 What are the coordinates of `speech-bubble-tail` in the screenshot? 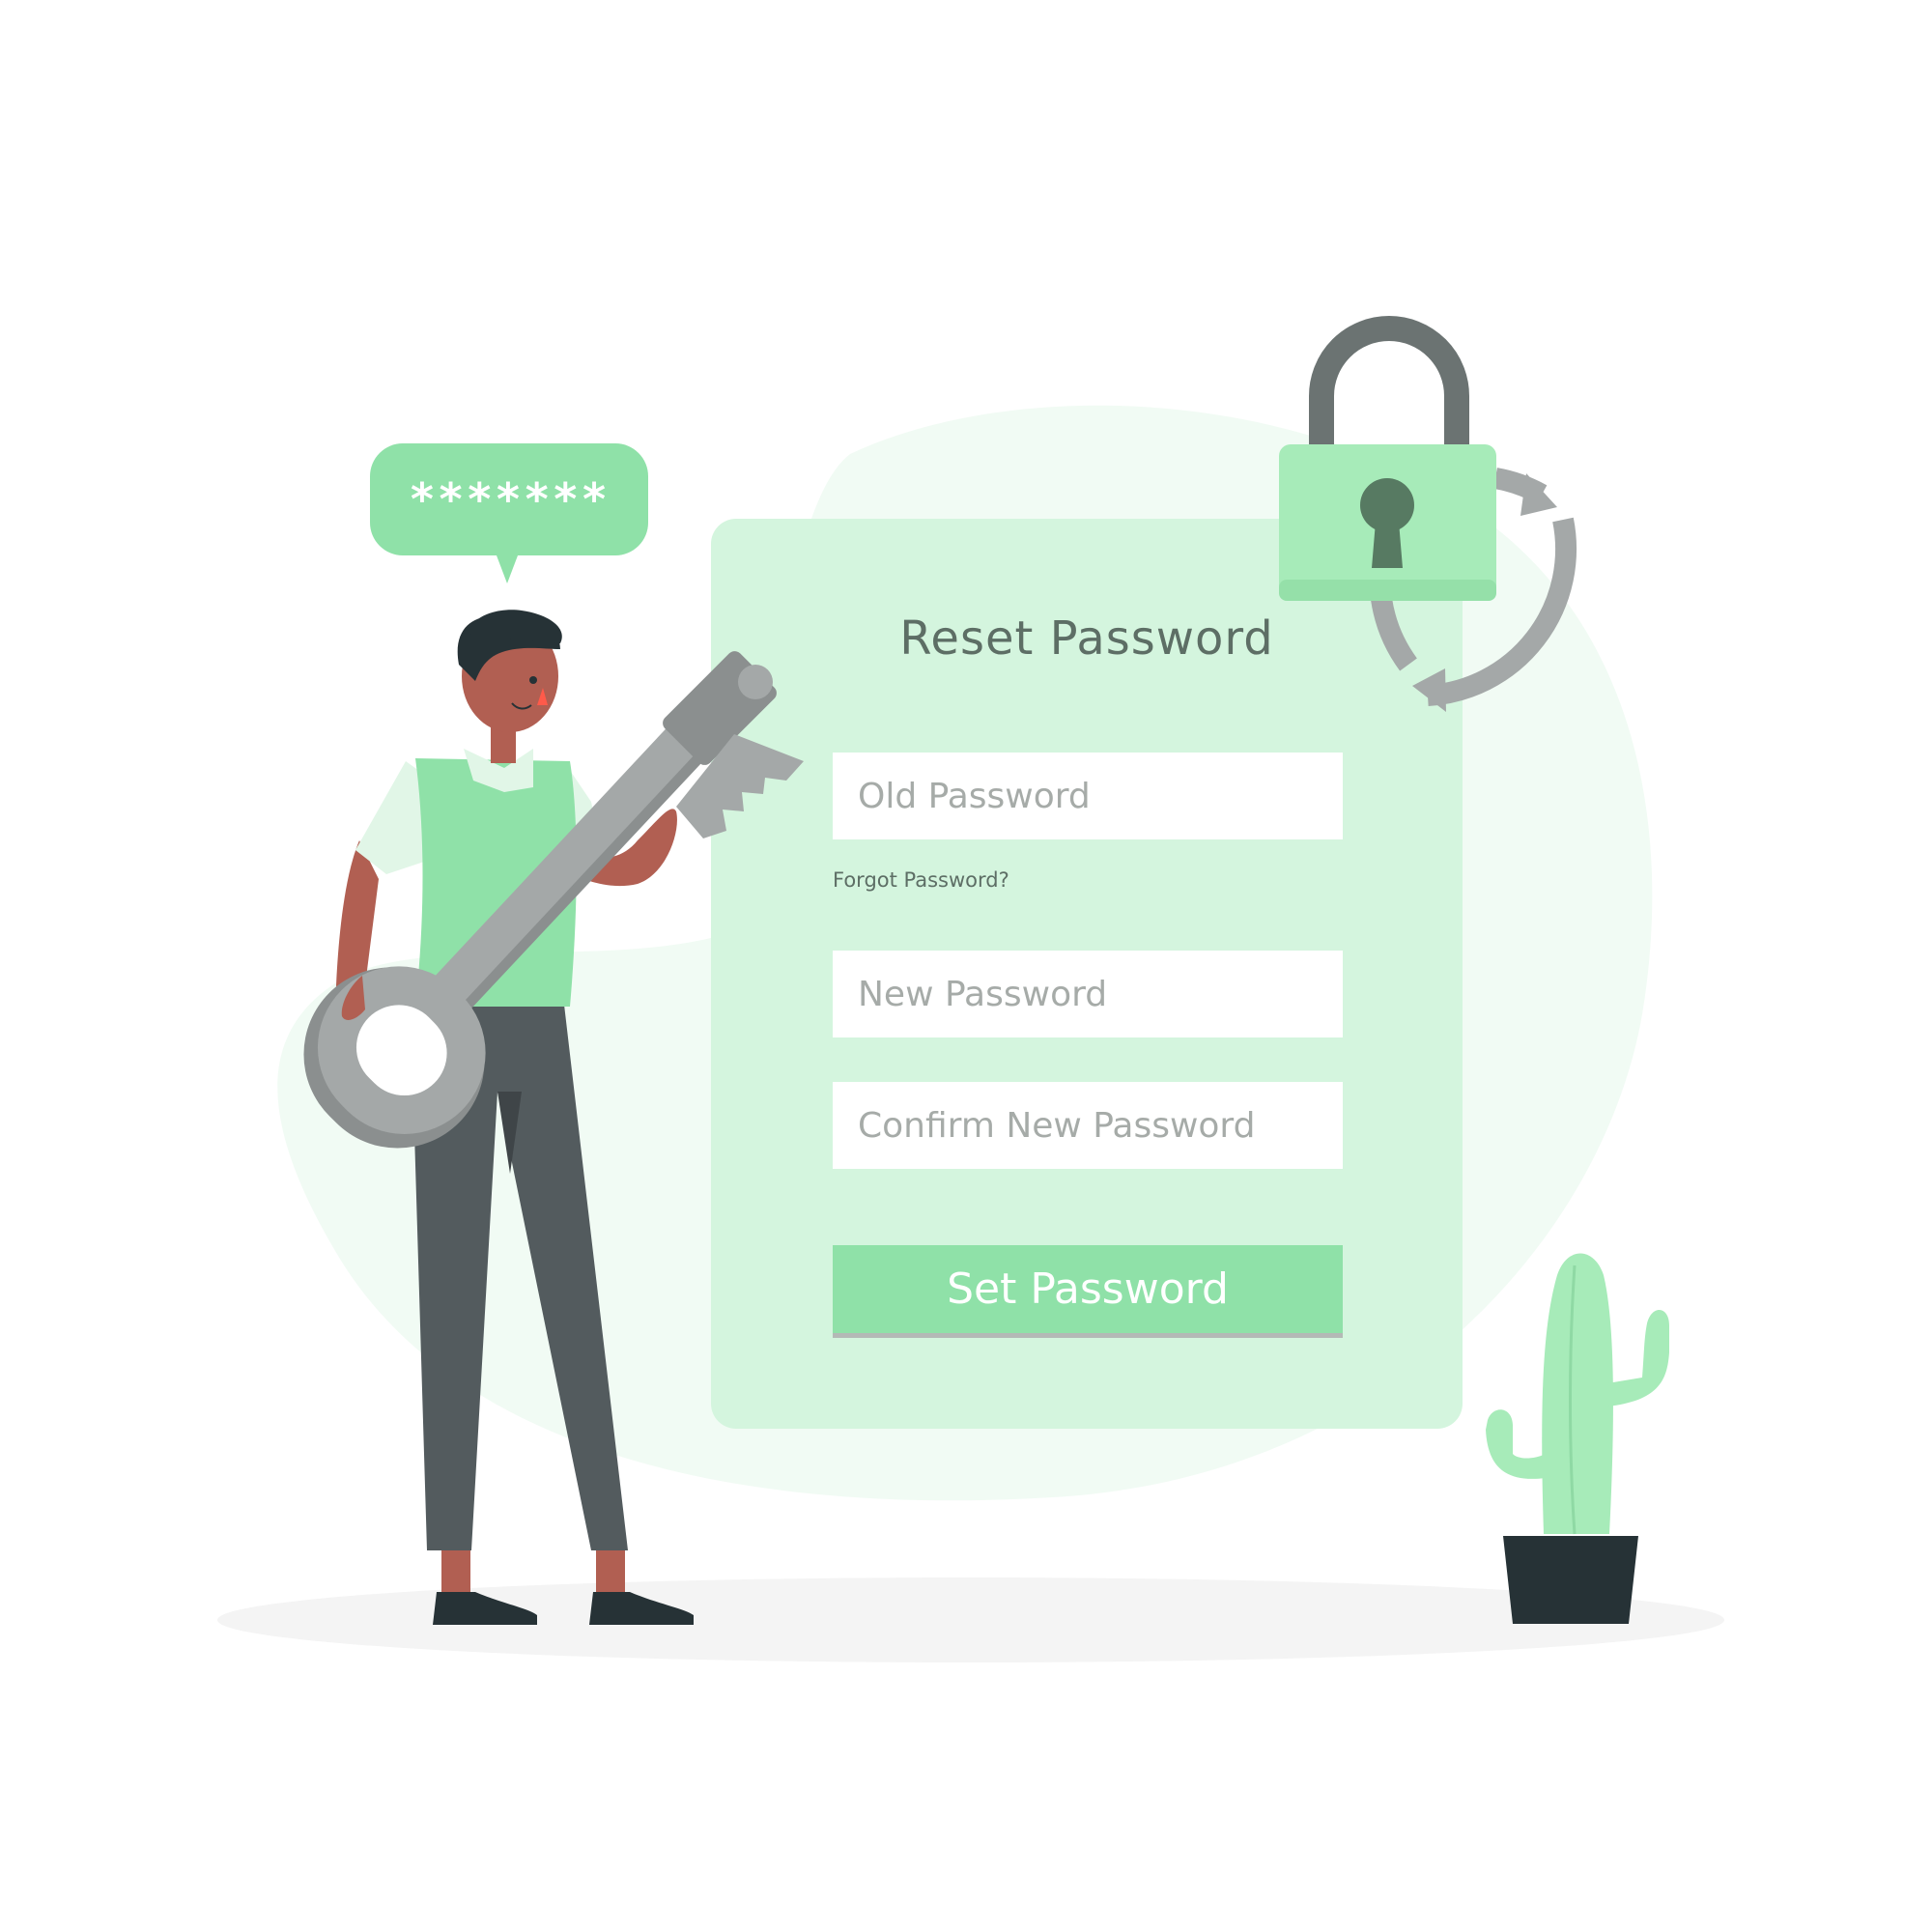 It's located at (507, 569).